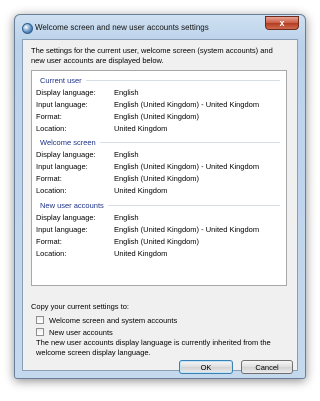 This screenshot has height=401, width=320. I want to click on copy-settings-label: Copy your current settings to:, so click(80, 306).